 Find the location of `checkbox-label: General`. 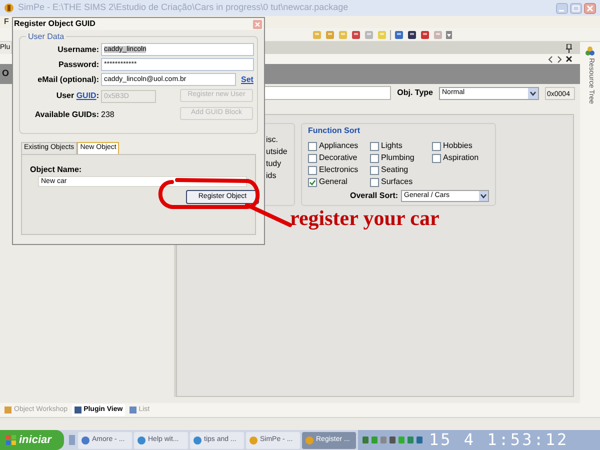

checkbox-label: General is located at coordinates (333, 182).